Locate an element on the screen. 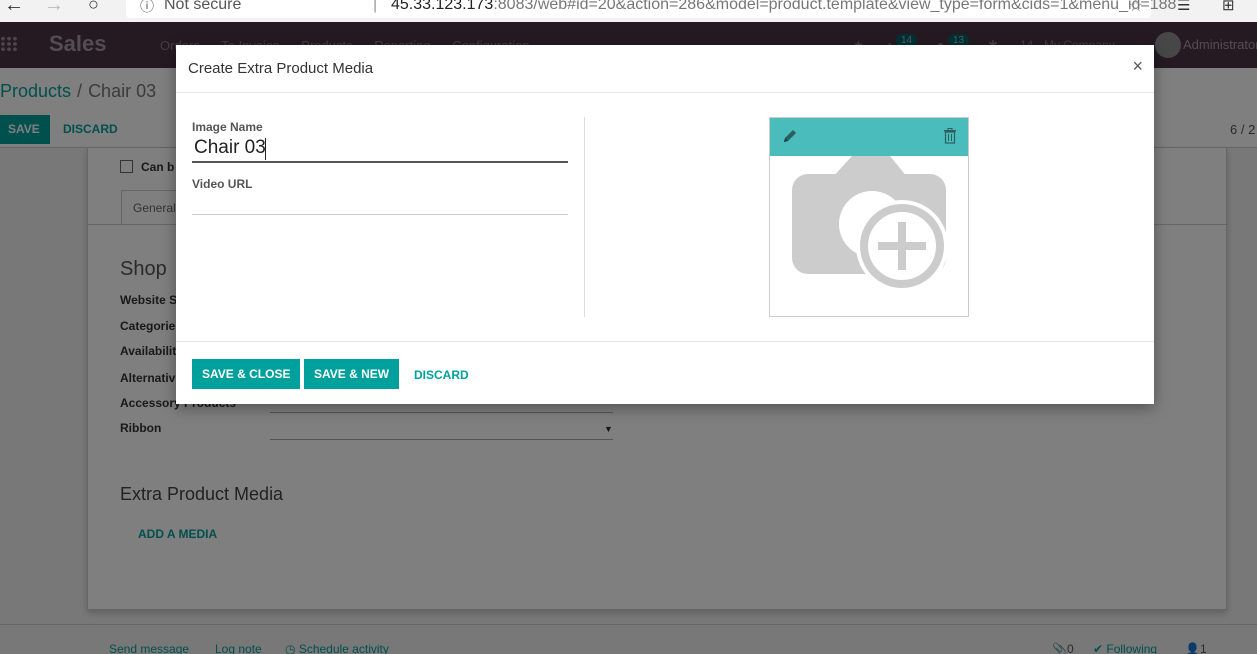  video-url-input is located at coordinates (380, 205).